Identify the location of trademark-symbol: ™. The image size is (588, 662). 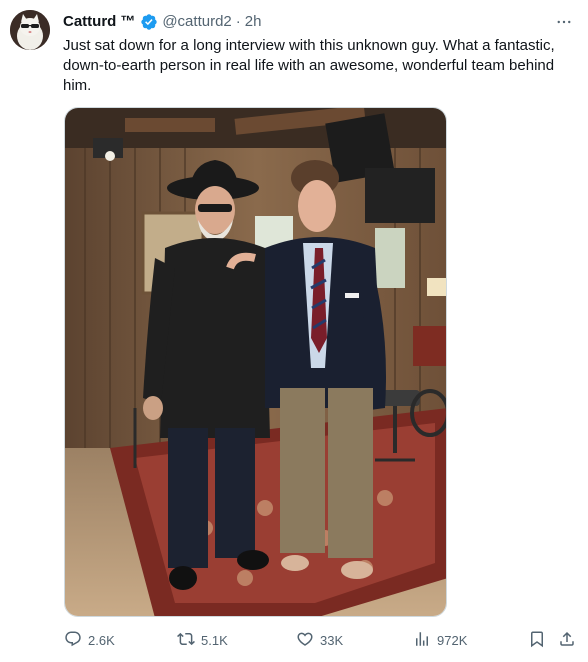
(128, 21).